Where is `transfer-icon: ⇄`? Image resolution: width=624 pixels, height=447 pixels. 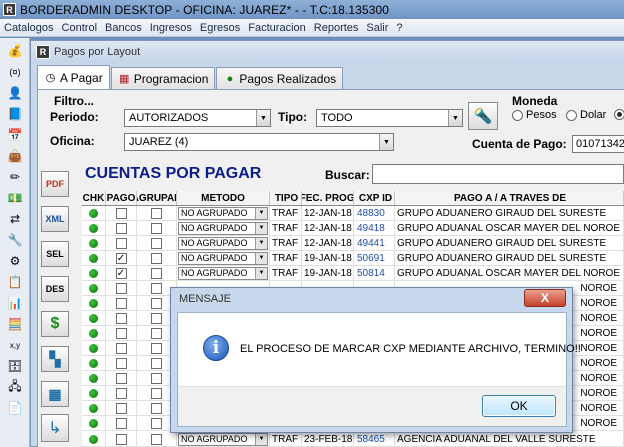
transfer-icon: ⇄ is located at coordinates (15, 219).